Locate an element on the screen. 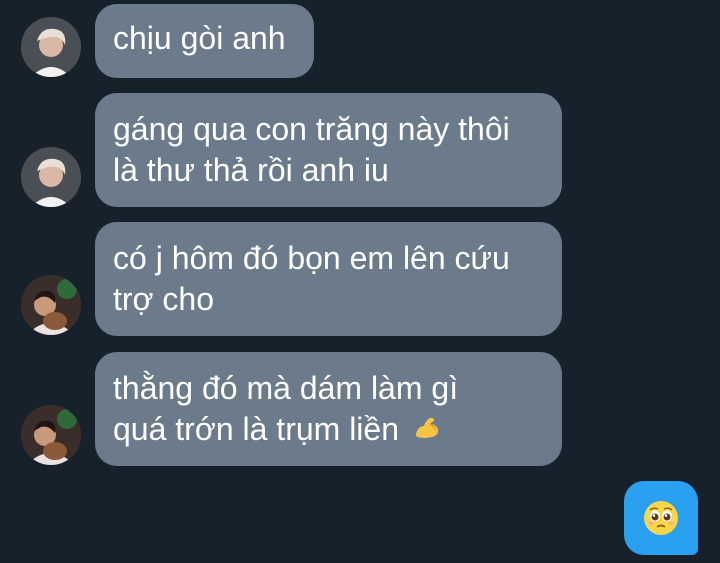  flexed-biceps-icon is located at coordinates (427, 431).